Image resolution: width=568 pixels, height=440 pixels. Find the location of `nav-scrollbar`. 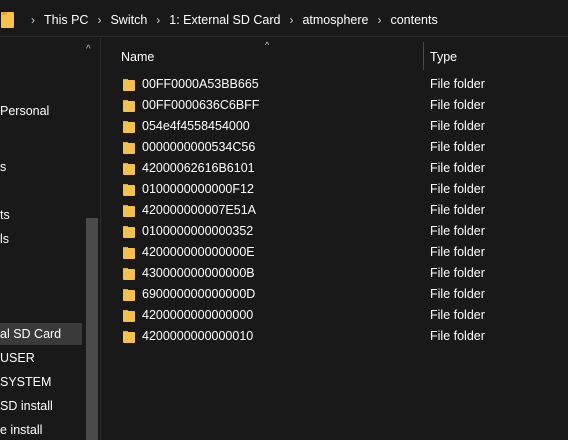

nav-scrollbar is located at coordinates (92, 329).